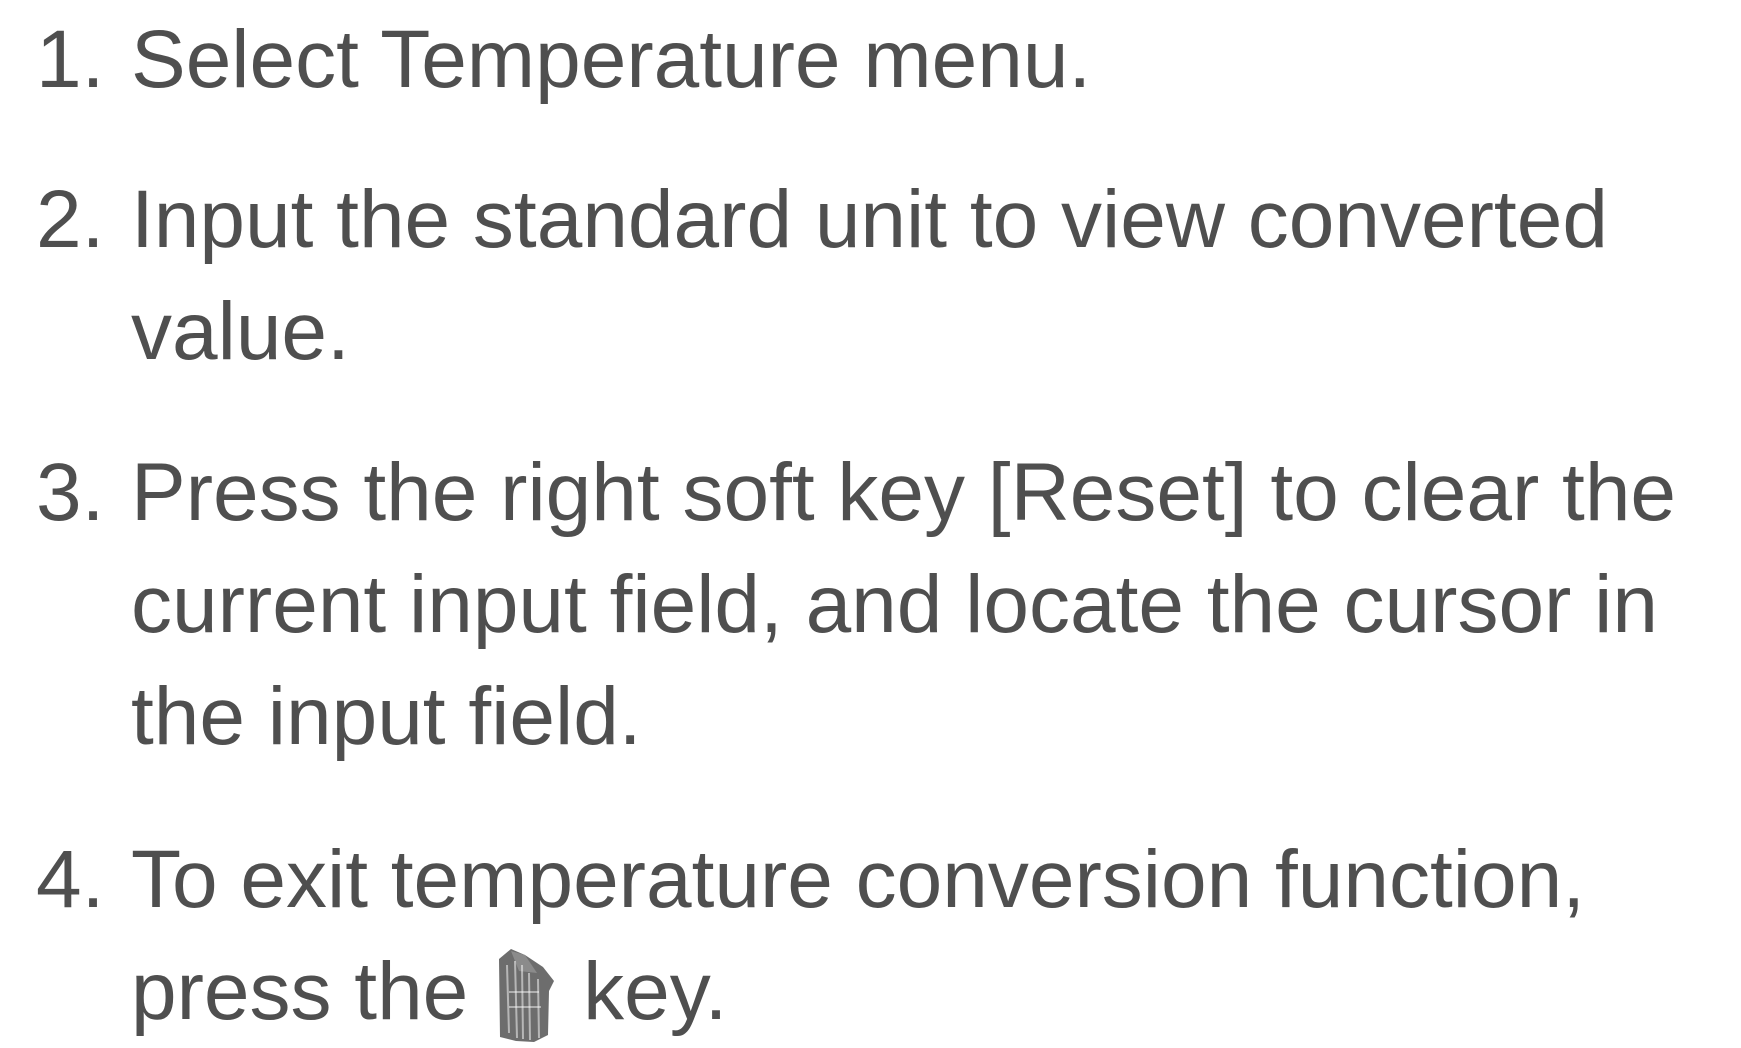 The width and height of the screenshot is (1741, 1048). I want to click on step-line: To exit temperature conversion function,, so click(858, 879).